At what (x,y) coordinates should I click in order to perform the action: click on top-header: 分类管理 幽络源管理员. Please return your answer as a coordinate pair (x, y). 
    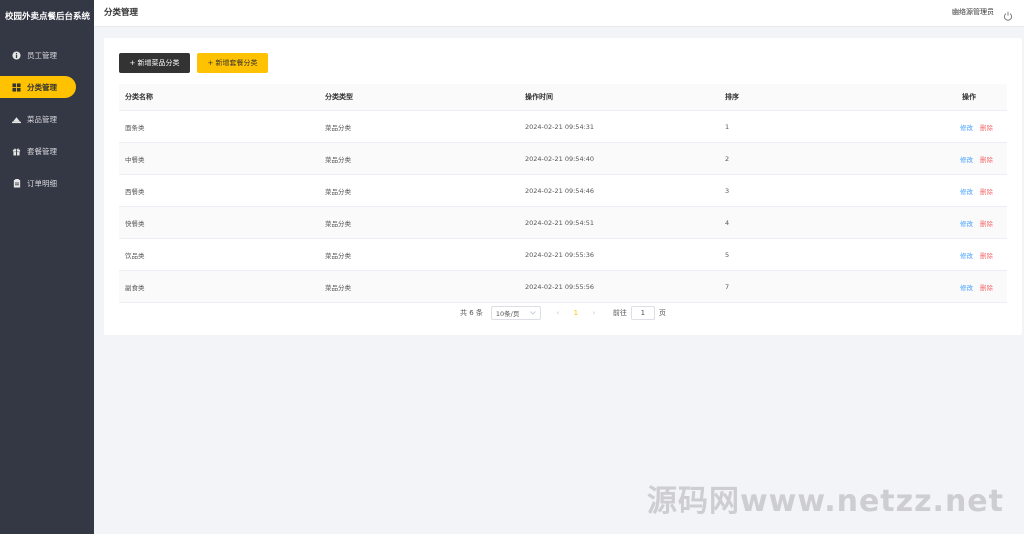
    Looking at the image, I should click on (559, 13).